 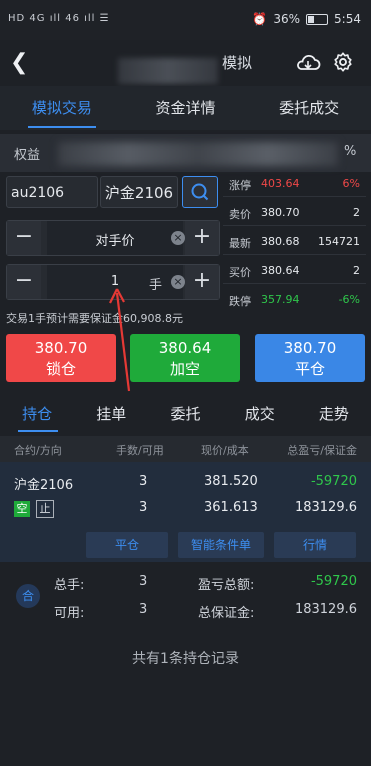 What do you see at coordinates (45, 509) in the screenshot?
I see `stop-badge: 止` at bounding box center [45, 509].